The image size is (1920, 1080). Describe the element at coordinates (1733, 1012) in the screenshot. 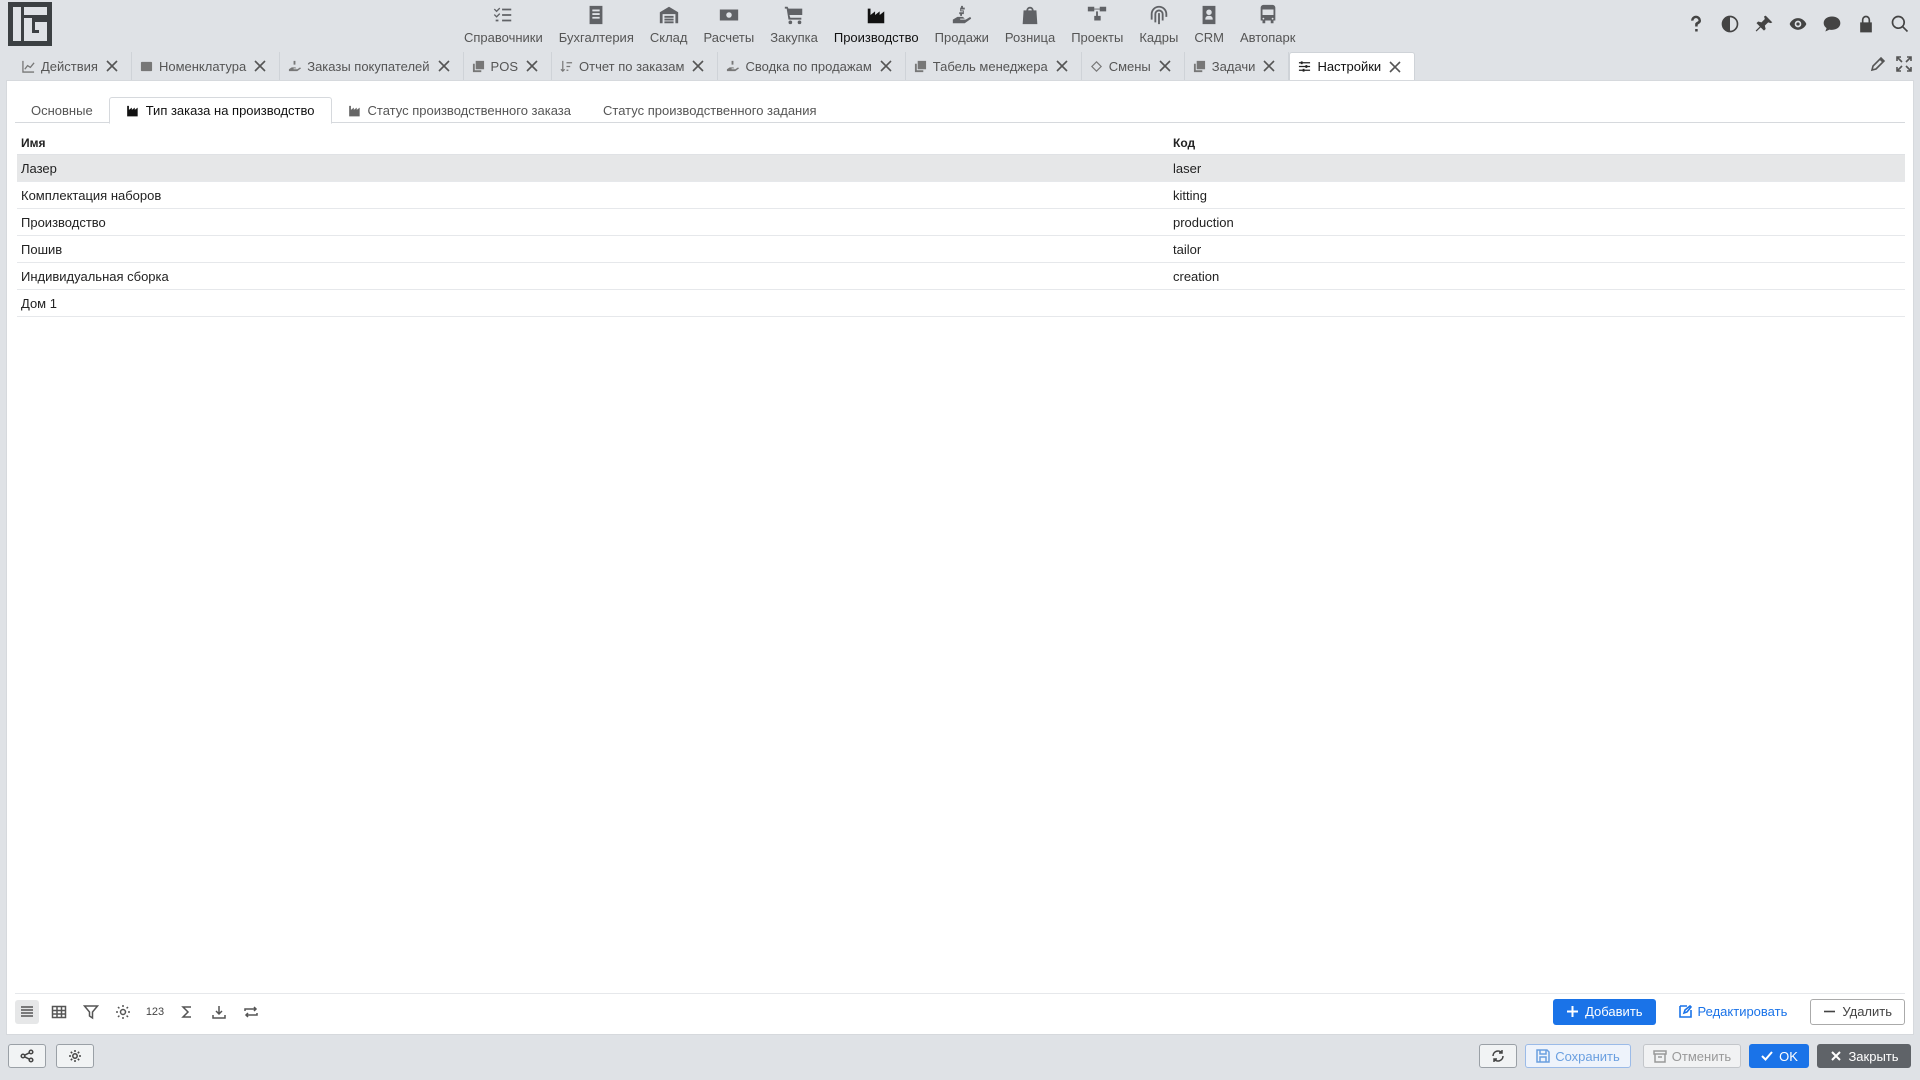

I see `edit-button: Редактировать` at that location.